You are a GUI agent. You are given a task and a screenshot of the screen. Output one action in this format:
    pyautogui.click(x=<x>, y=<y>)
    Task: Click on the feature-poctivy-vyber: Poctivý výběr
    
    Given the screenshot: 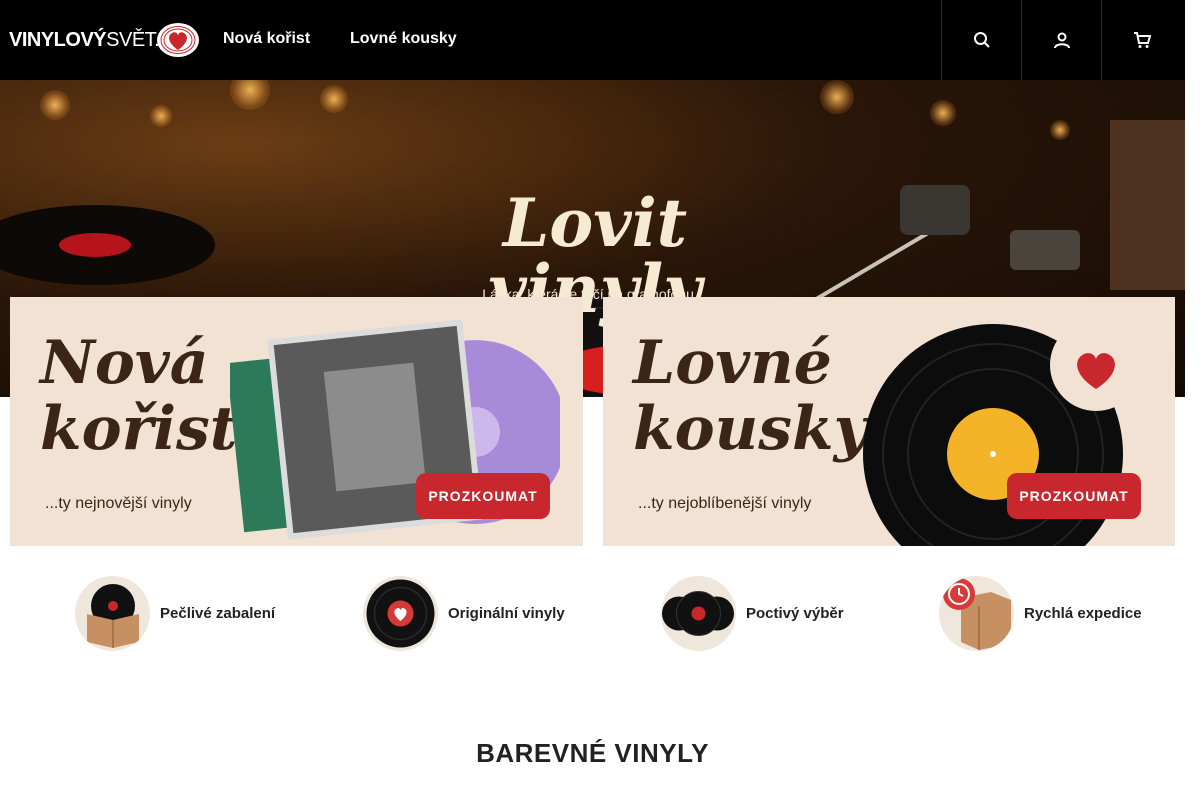 What is the action you would take?
    pyautogui.click(x=752, y=613)
    